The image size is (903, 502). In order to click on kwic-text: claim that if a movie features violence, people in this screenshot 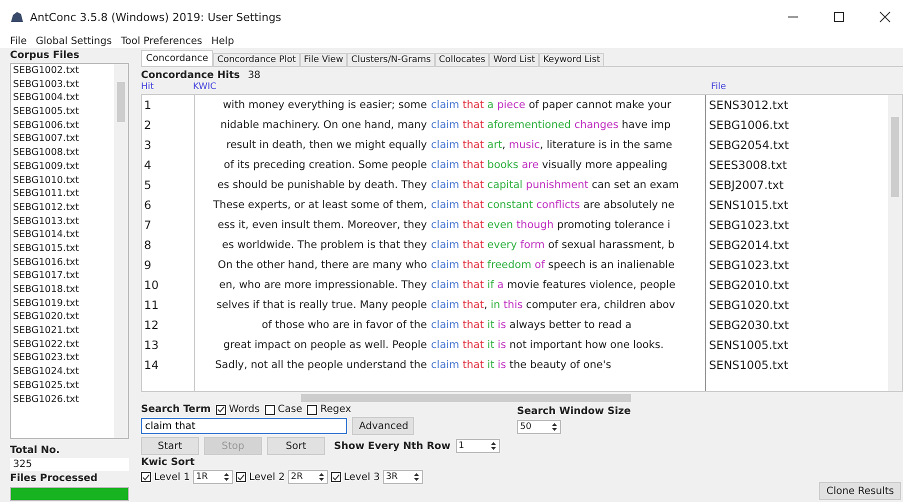, I will do `click(553, 285)`.